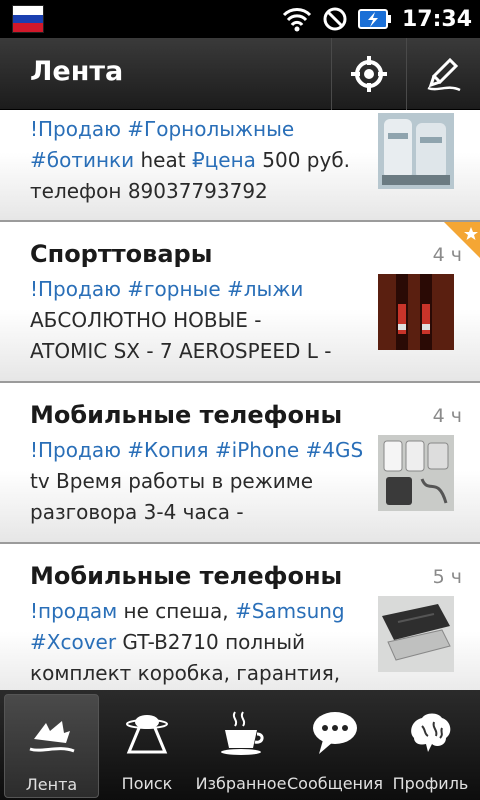  What do you see at coordinates (146, 320) in the screenshot?
I see `feed-text-segment: АБСОЛЮТНО НОВЫЕ -` at bounding box center [146, 320].